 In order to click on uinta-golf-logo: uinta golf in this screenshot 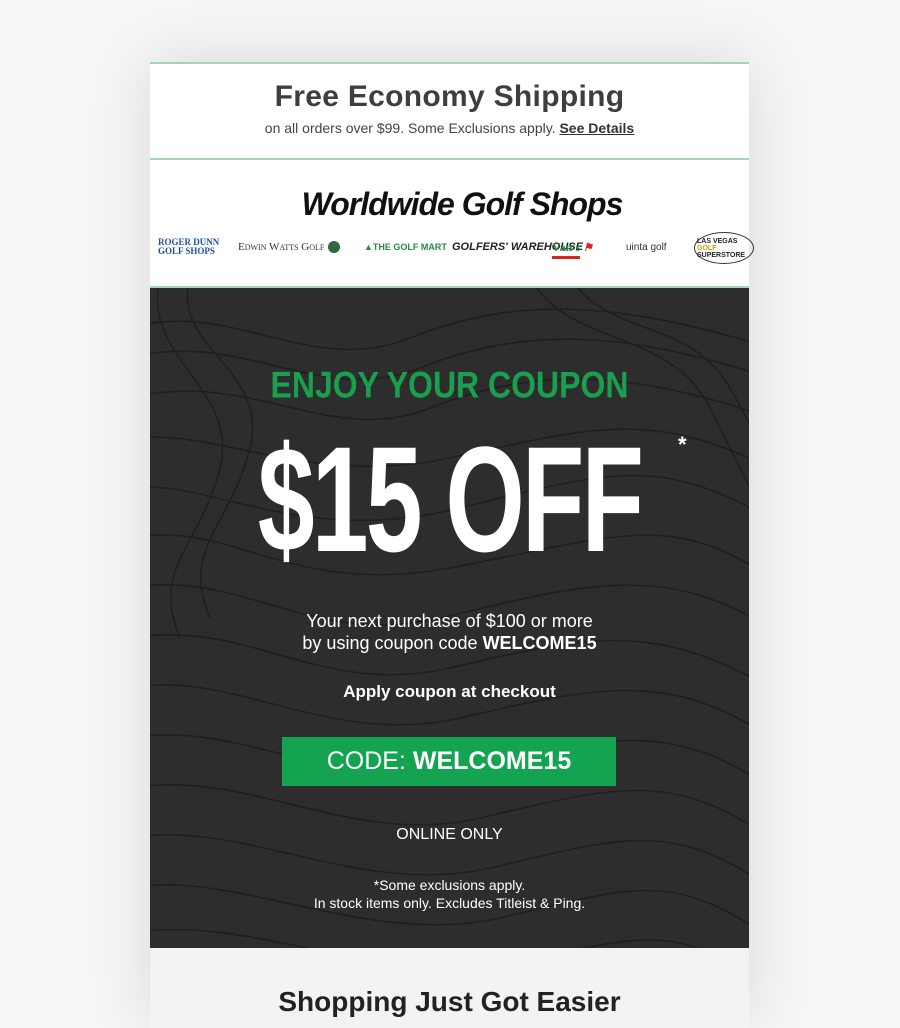, I will do `click(646, 247)`.